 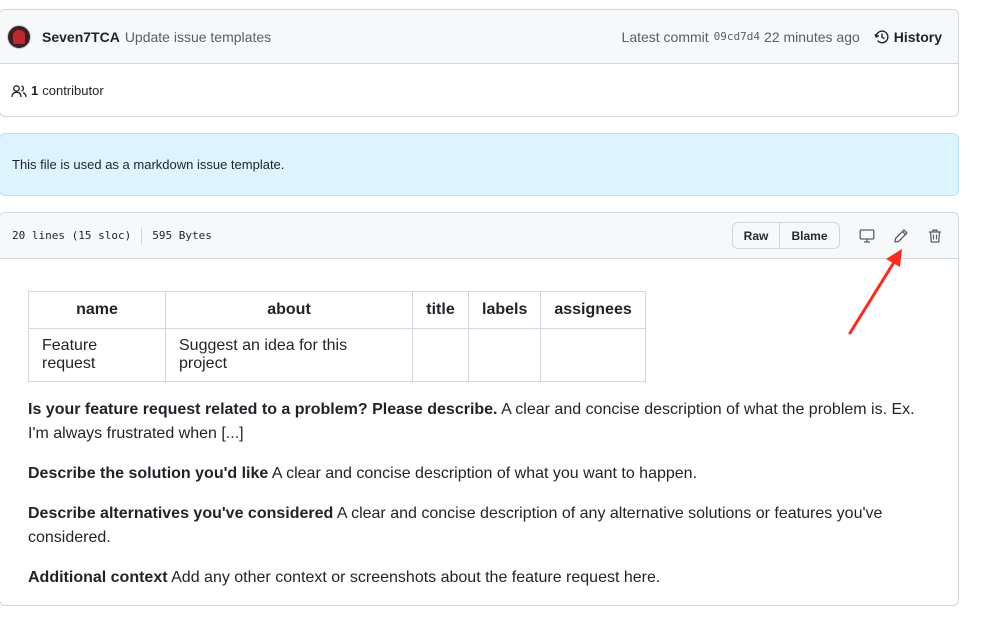 What do you see at coordinates (504, 310) in the screenshot?
I see `table-header-cell: labels` at bounding box center [504, 310].